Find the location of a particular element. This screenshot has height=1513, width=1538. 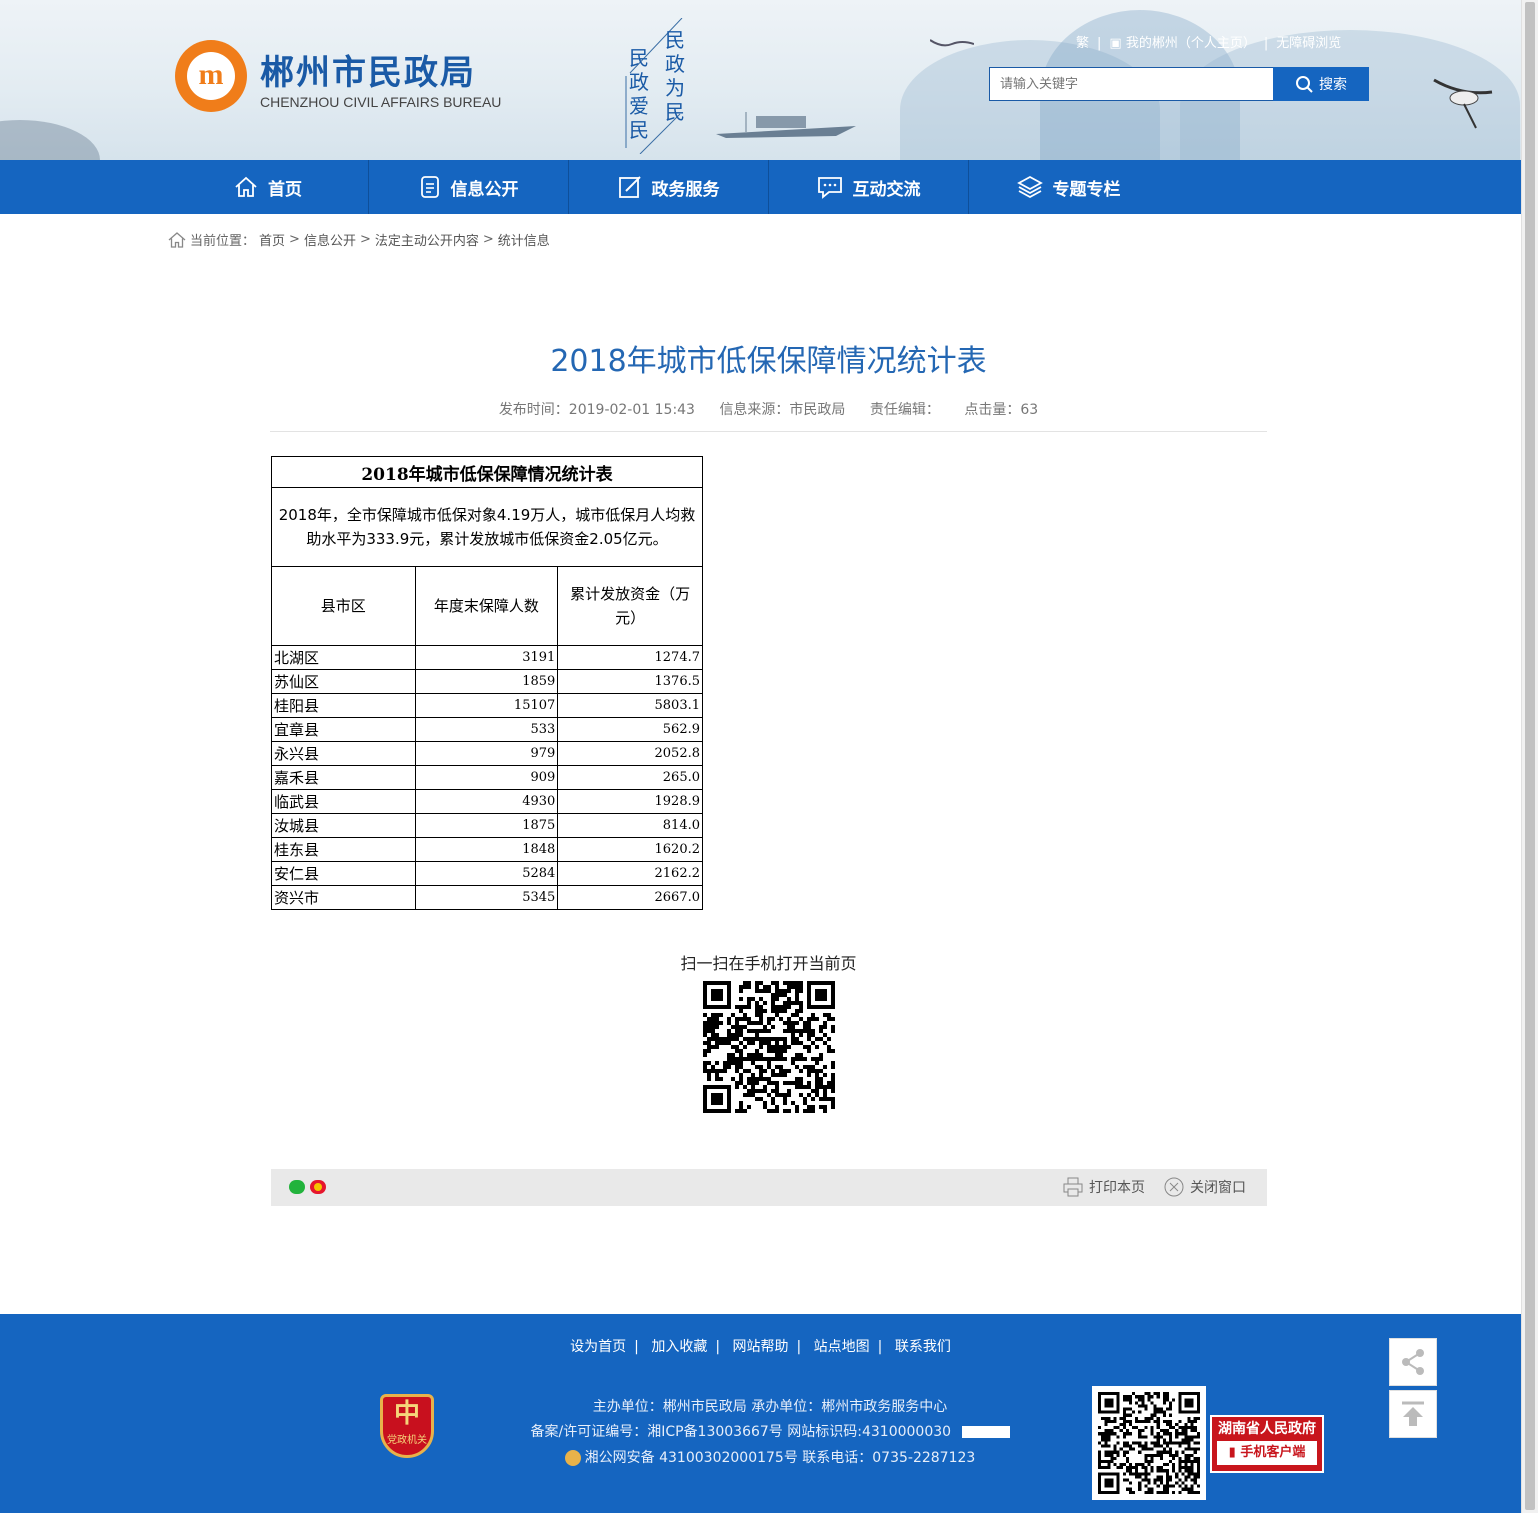

edit-icon is located at coordinates (629, 187).